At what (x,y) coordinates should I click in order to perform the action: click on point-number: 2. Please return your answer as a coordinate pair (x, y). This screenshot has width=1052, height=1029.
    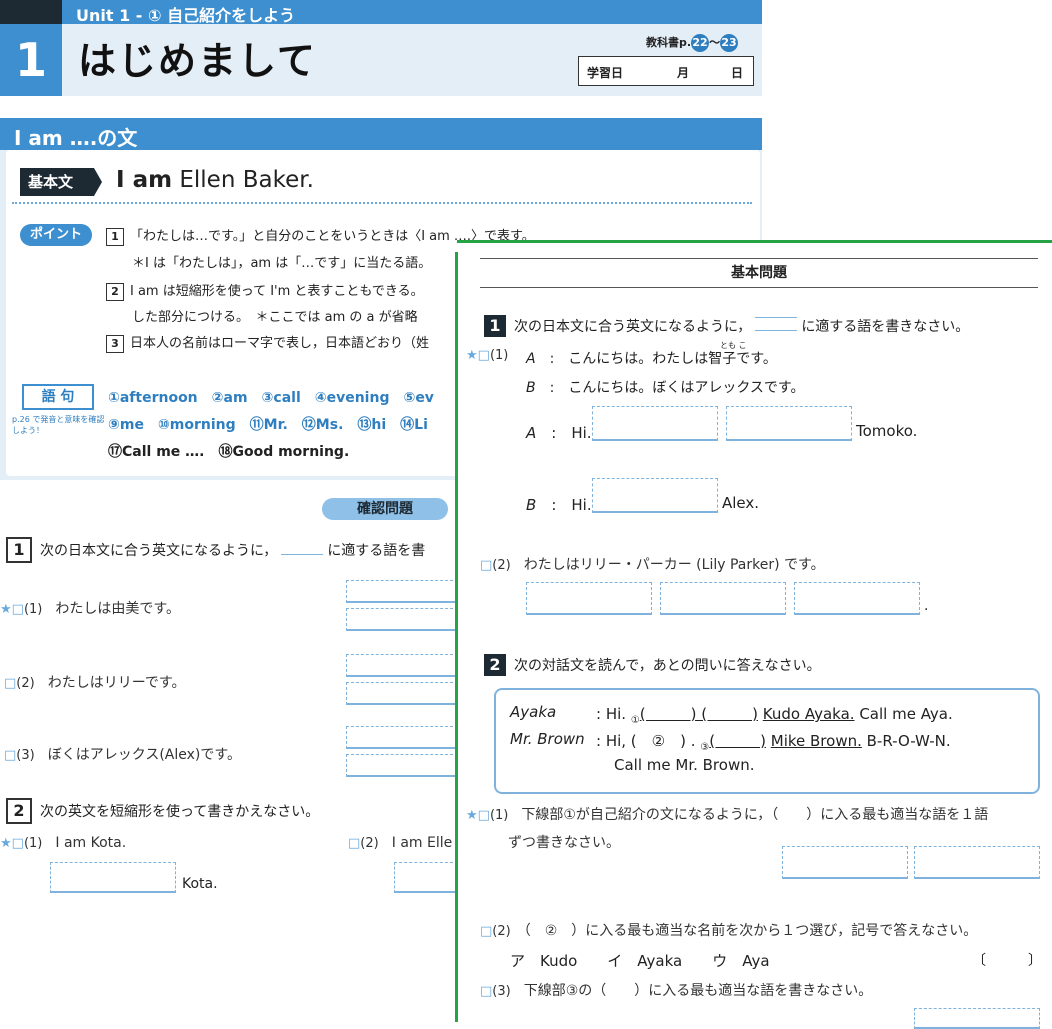
    Looking at the image, I should click on (115, 292).